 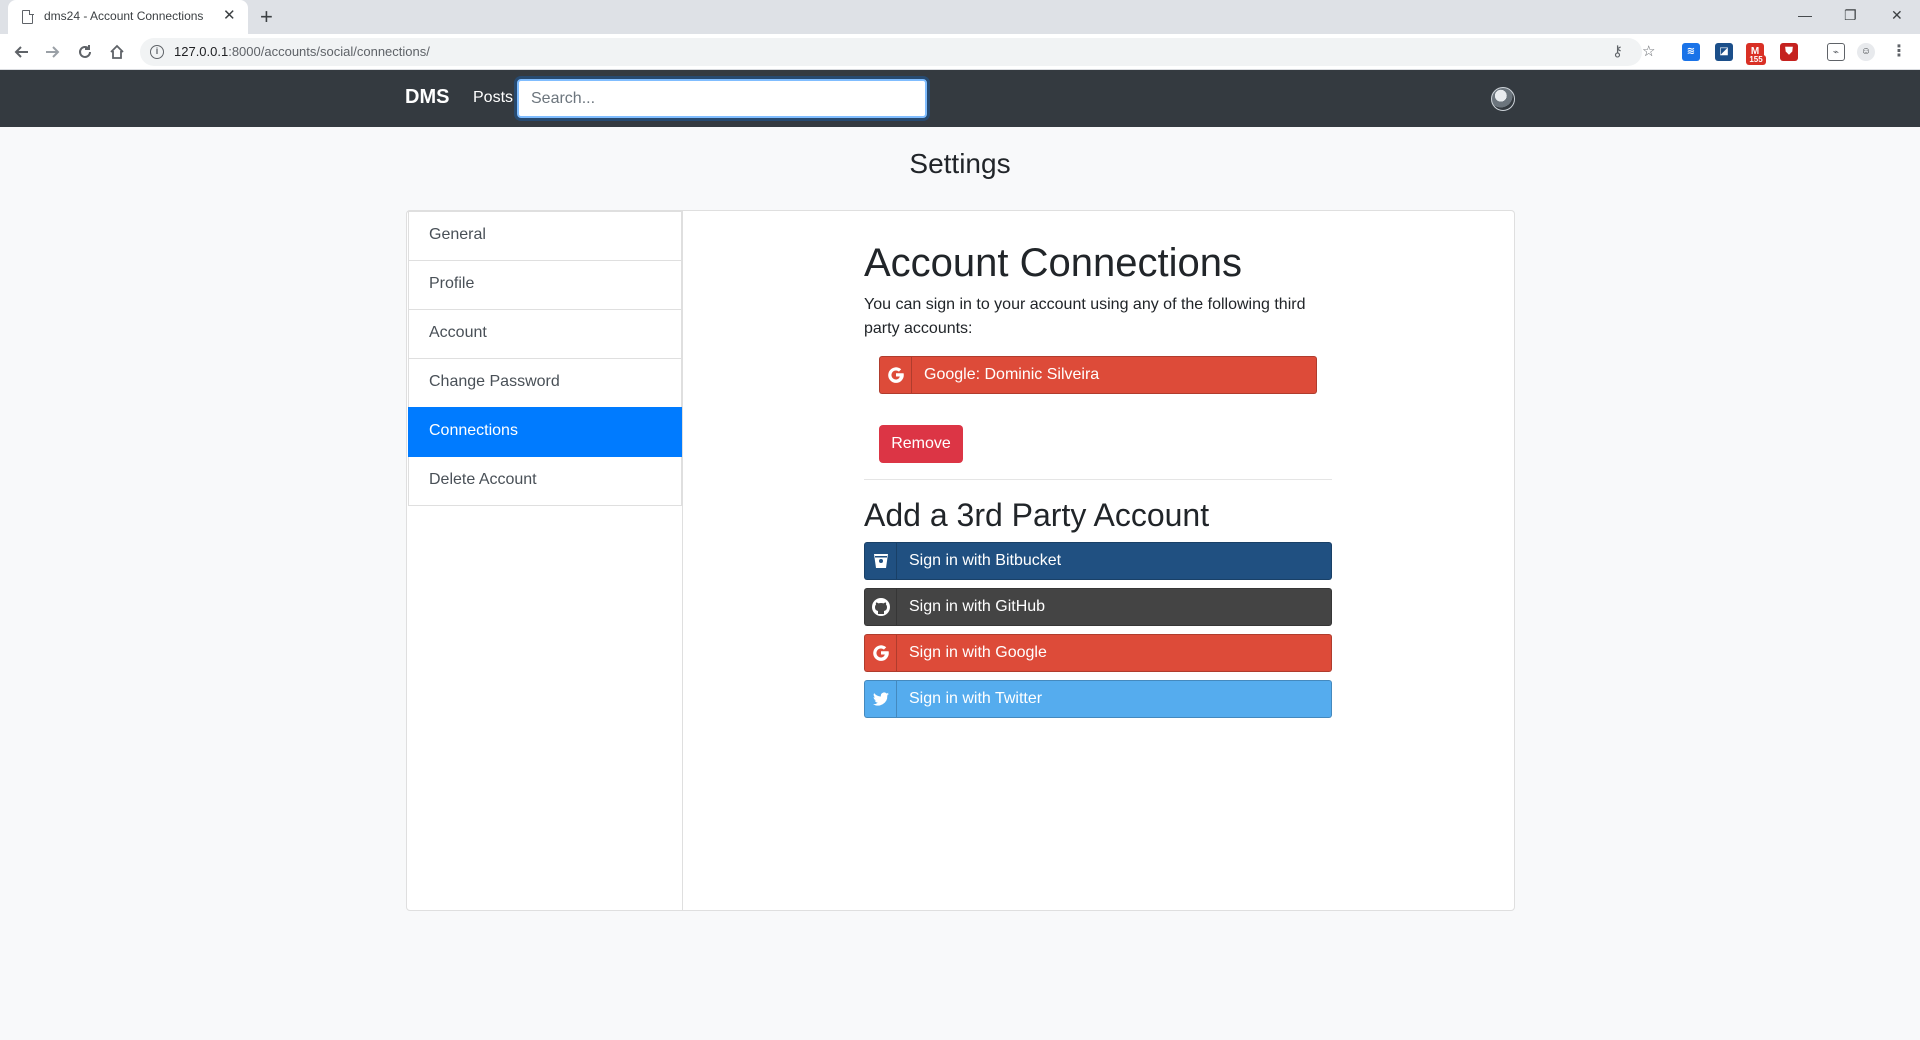 I want to click on connected-google-account: Google: Dominic Silveira, so click(x=1098, y=375).